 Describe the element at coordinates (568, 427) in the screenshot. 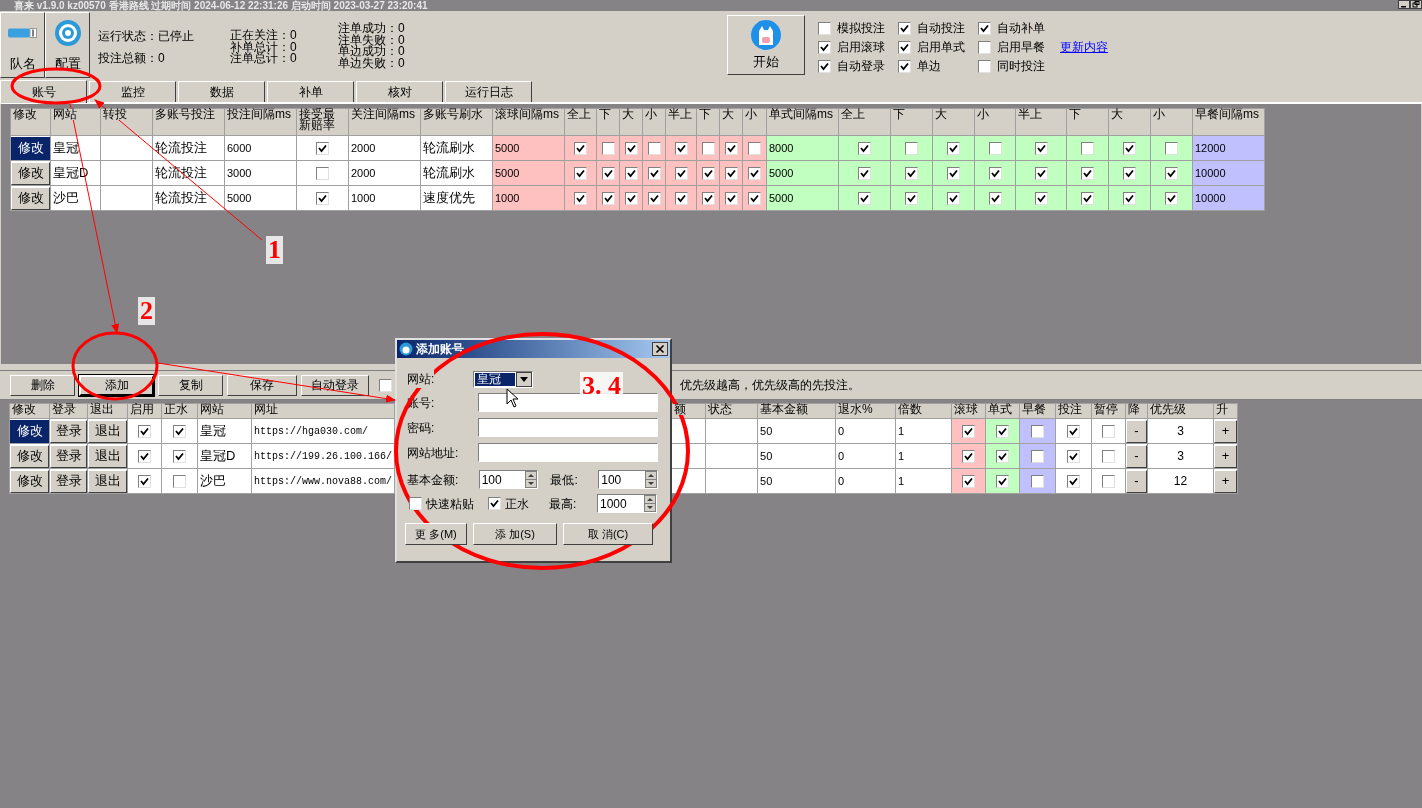

I see `input-field` at that location.